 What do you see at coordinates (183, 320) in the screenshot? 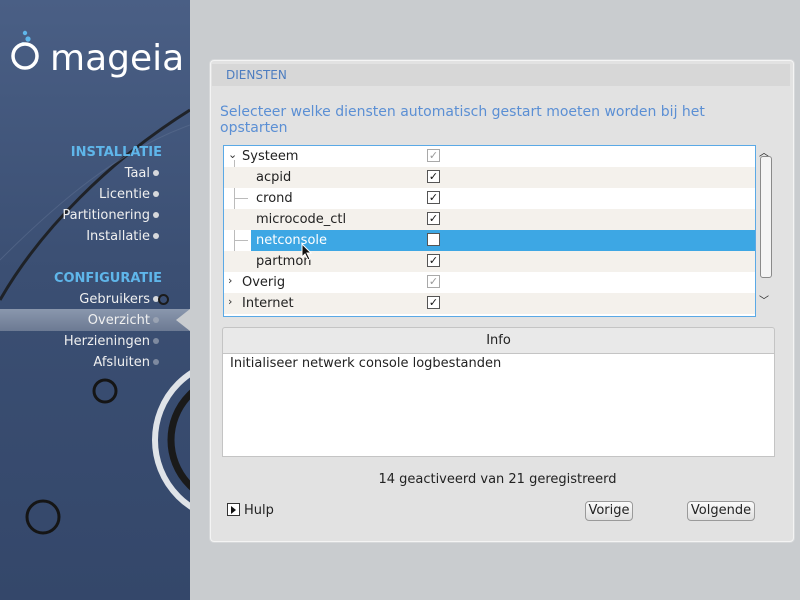
I see `active-step-arrow-icon` at bounding box center [183, 320].